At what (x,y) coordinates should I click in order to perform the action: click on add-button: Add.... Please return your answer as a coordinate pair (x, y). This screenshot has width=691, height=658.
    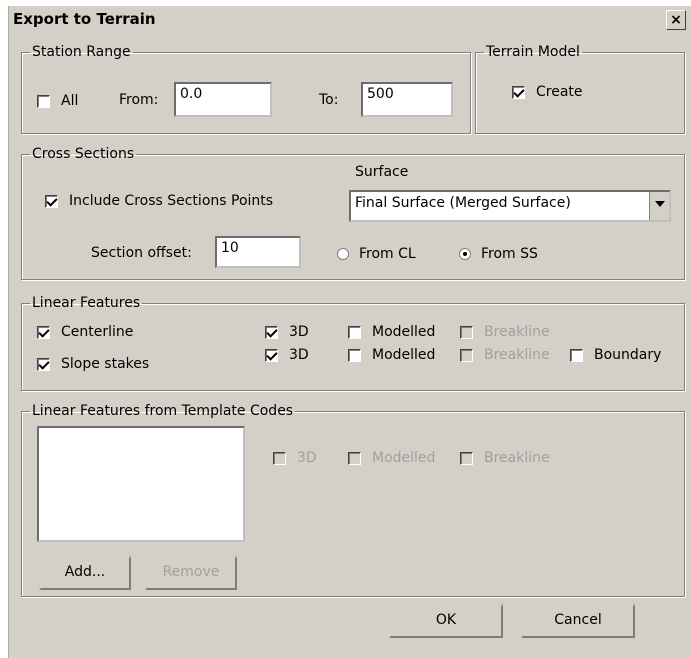
    Looking at the image, I should click on (85, 573).